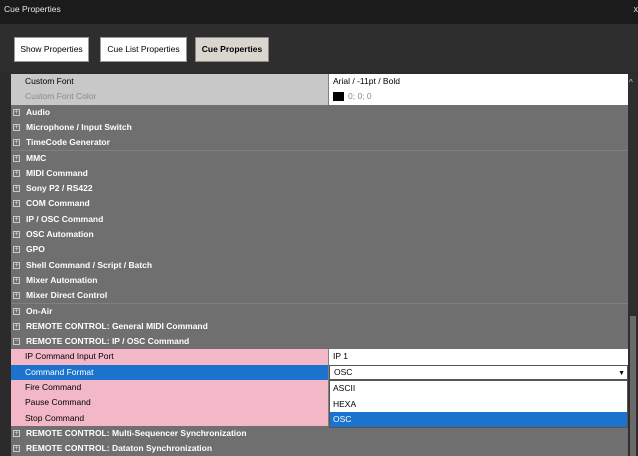  I want to click on category-row-sony: + Sony P2 / RS422, so click(319, 189).